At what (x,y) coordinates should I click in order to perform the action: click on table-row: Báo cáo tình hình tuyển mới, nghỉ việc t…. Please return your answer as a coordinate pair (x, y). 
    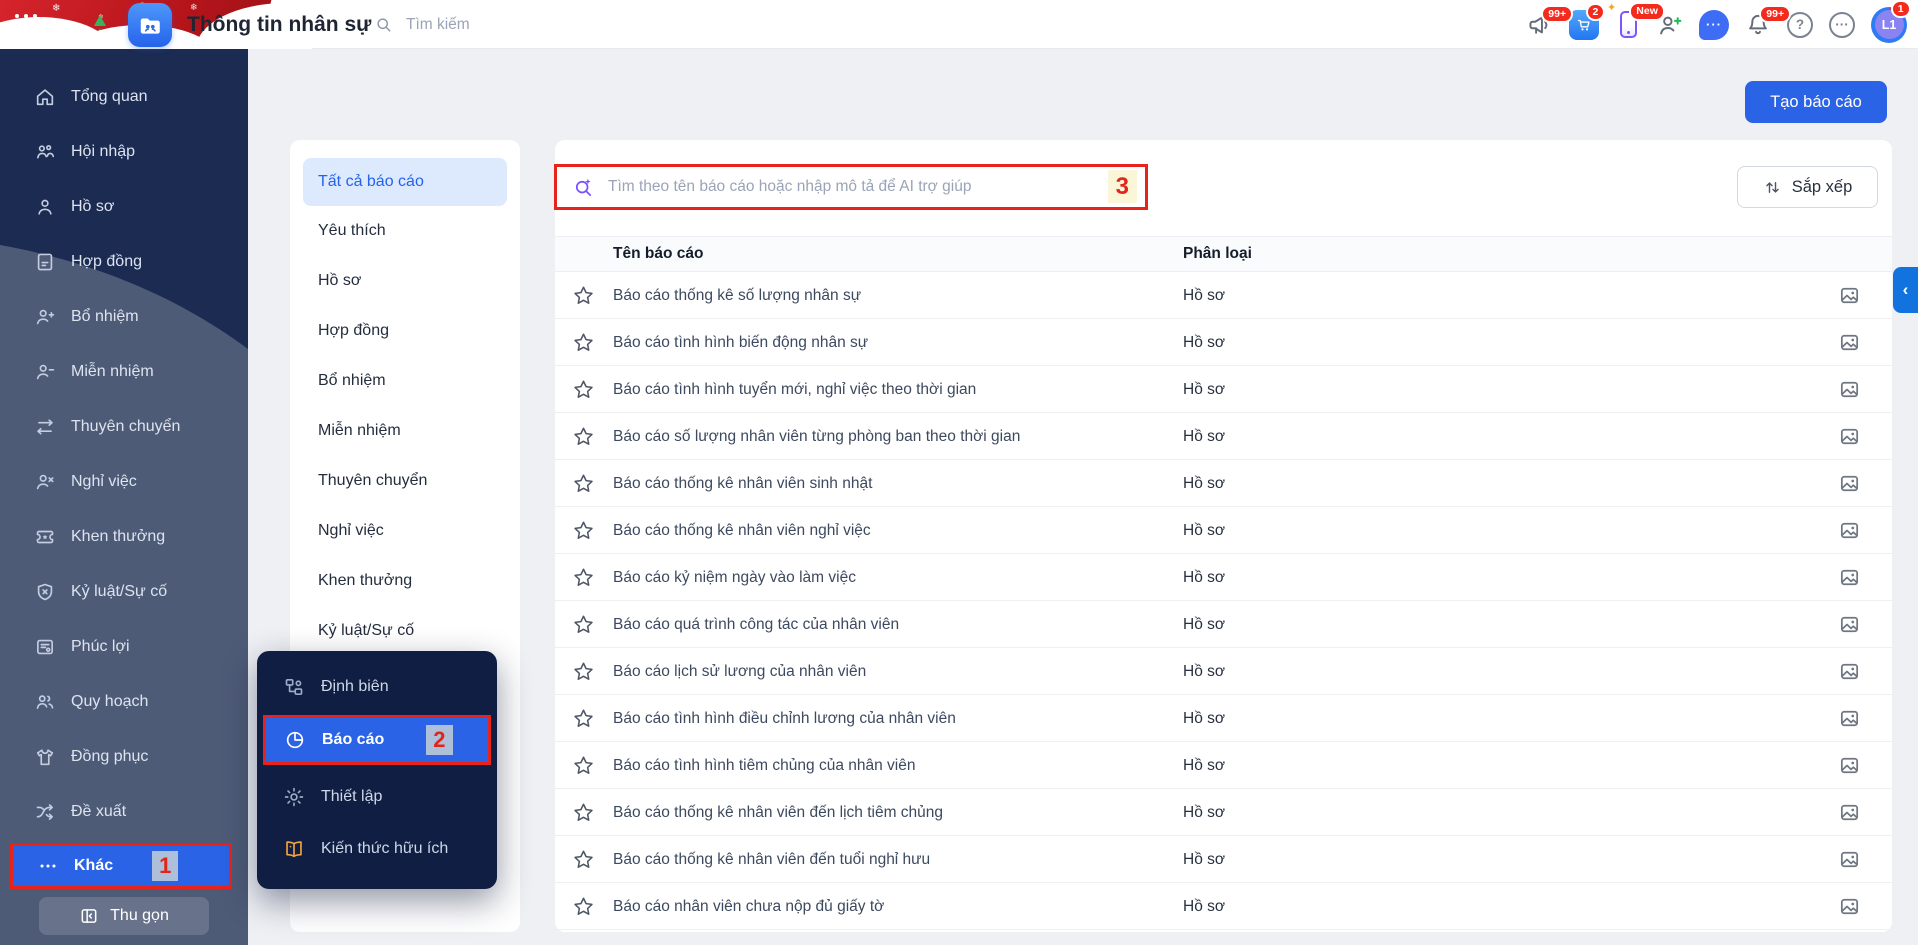
    Looking at the image, I should click on (1223, 389).